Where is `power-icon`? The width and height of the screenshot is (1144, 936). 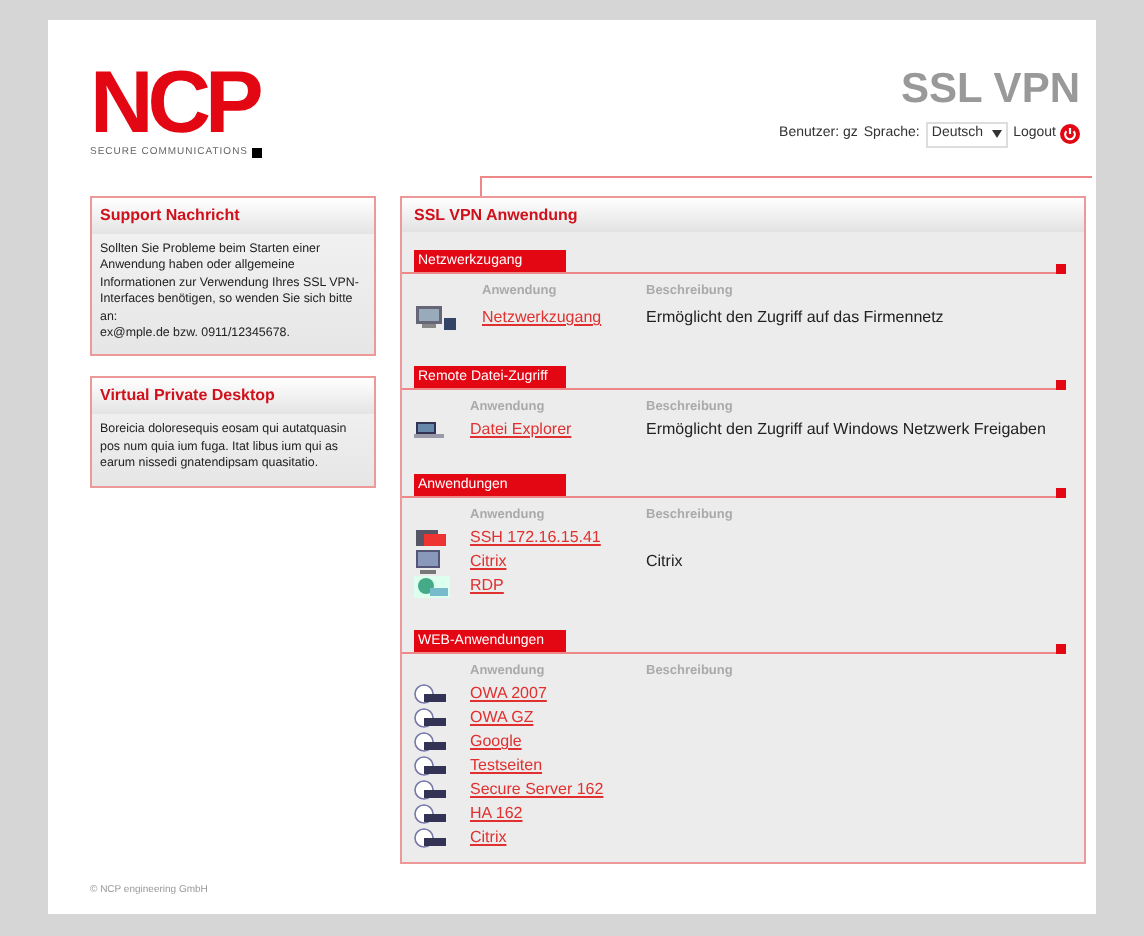 power-icon is located at coordinates (1070, 134).